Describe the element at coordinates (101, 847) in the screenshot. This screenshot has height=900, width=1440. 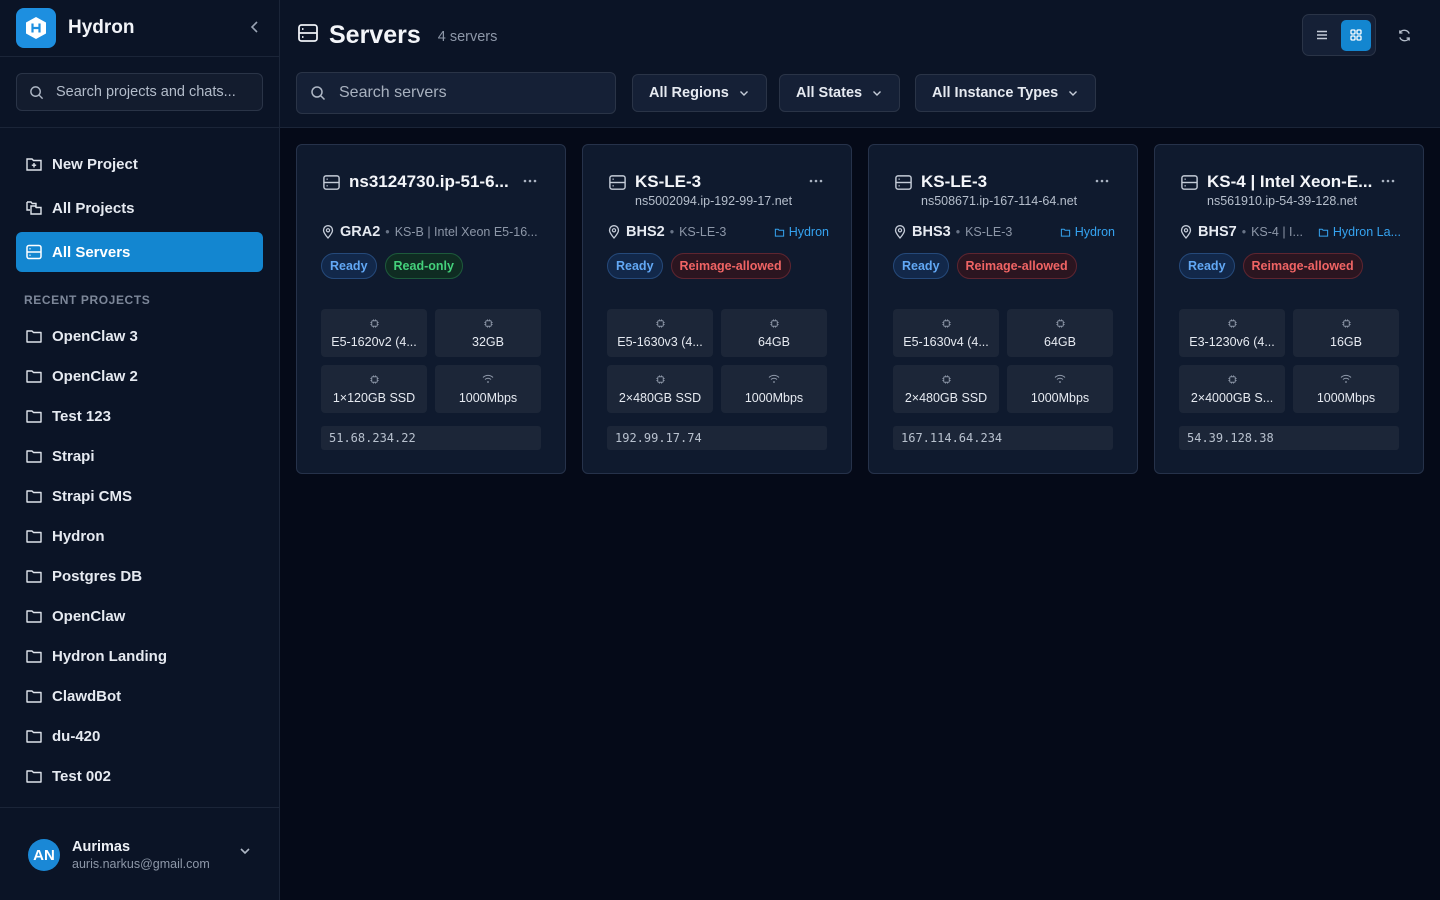
I see `user-name: Aurimas` at that location.